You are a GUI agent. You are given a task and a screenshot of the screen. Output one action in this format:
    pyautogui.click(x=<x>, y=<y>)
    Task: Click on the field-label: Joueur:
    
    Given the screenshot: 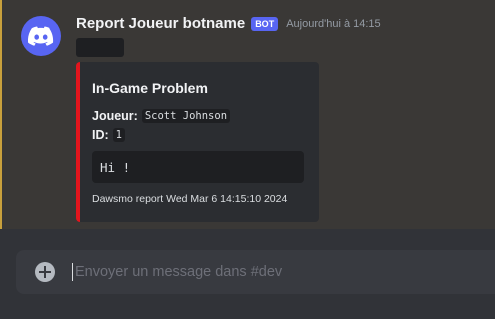 What is the action you would take?
    pyautogui.click(x=115, y=116)
    